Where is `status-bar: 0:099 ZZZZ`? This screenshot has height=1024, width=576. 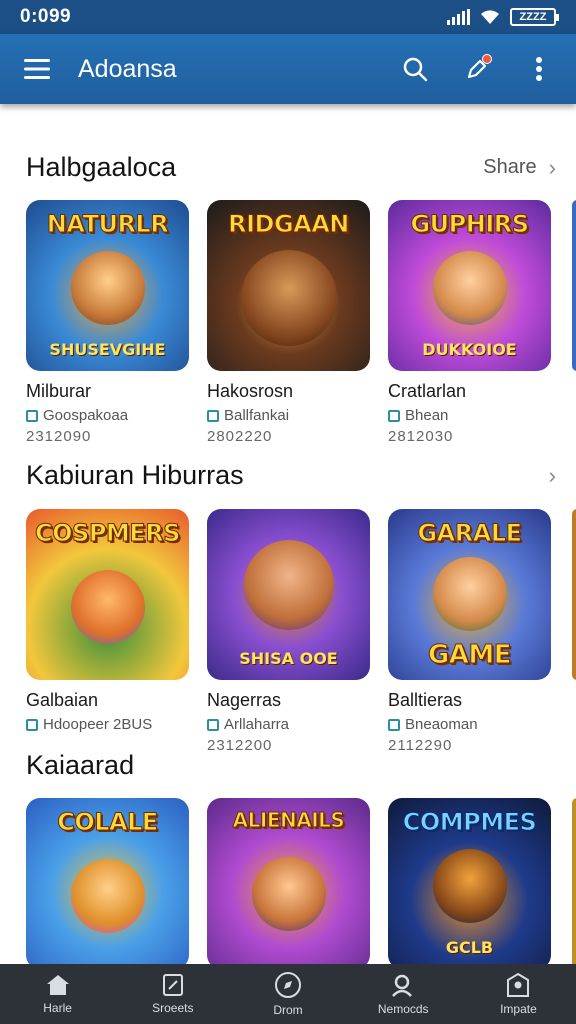 status-bar: 0:099 ZZZZ is located at coordinates (288, 17).